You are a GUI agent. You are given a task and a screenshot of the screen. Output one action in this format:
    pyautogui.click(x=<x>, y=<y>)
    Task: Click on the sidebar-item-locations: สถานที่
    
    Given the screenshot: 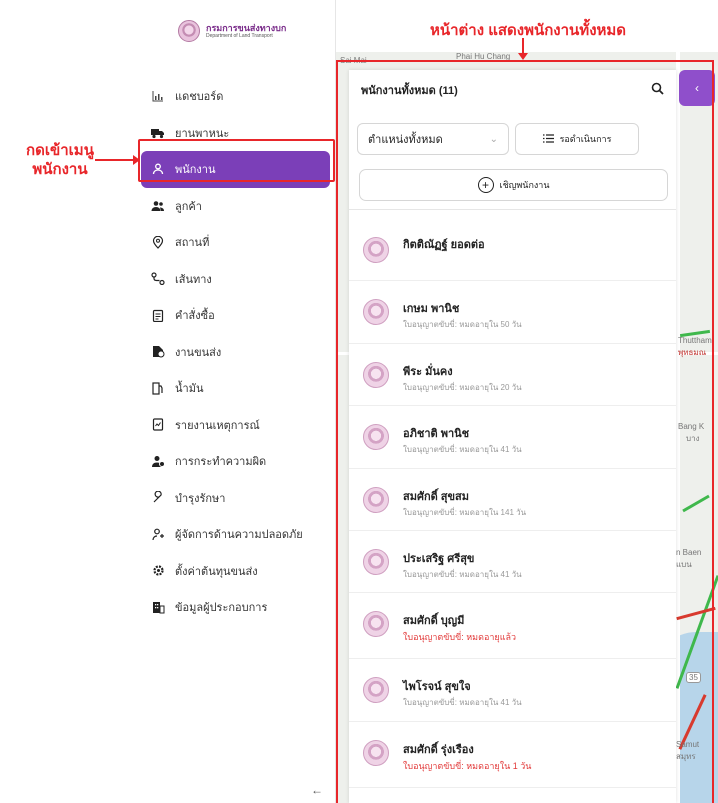 What is the action you would take?
    pyautogui.click(x=237, y=242)
    